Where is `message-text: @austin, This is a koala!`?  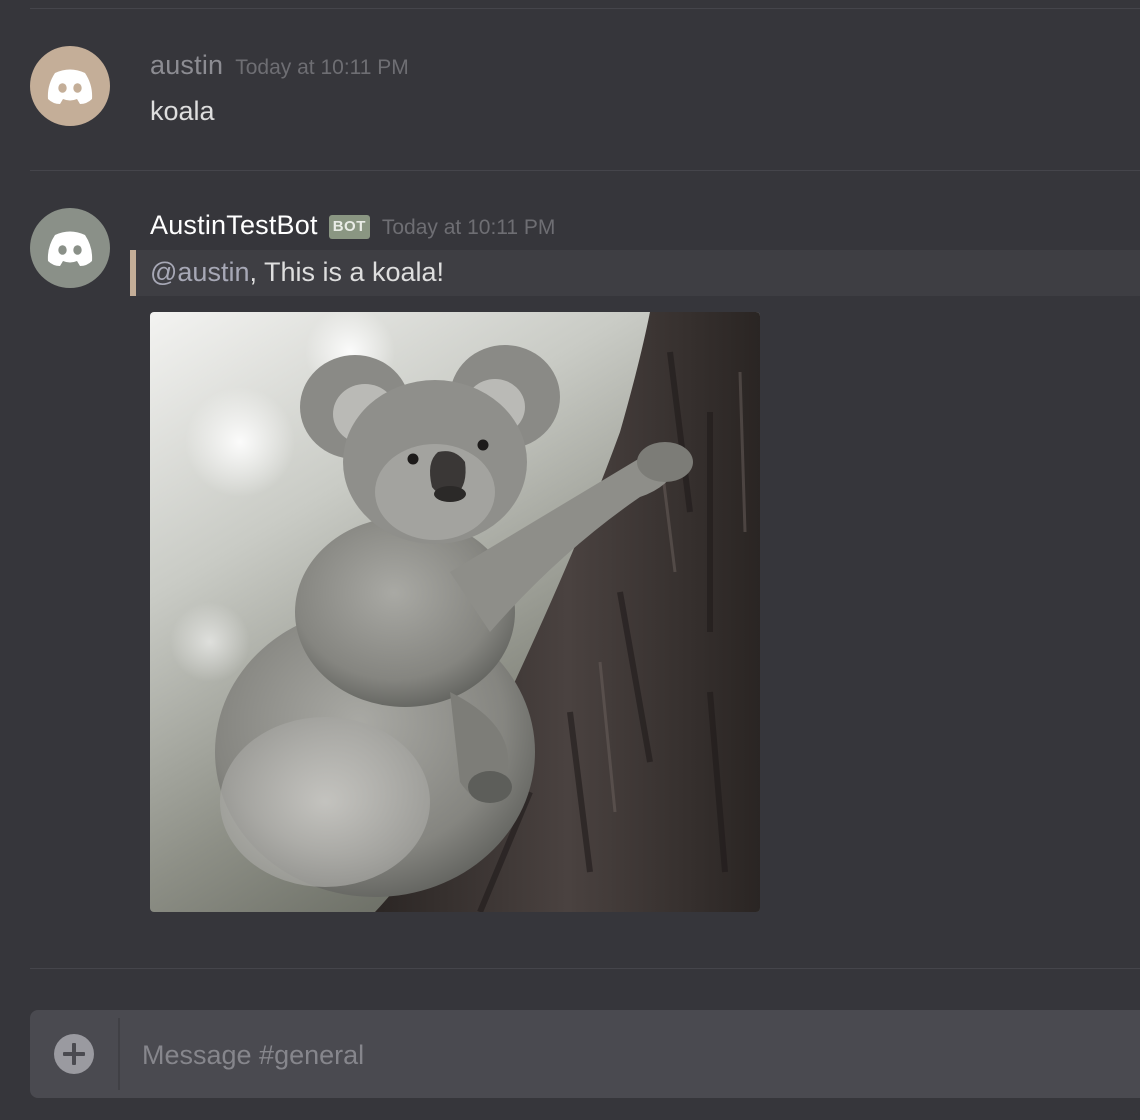 message-text: @austin, This is a koala! is located at coordinates (297, 272).